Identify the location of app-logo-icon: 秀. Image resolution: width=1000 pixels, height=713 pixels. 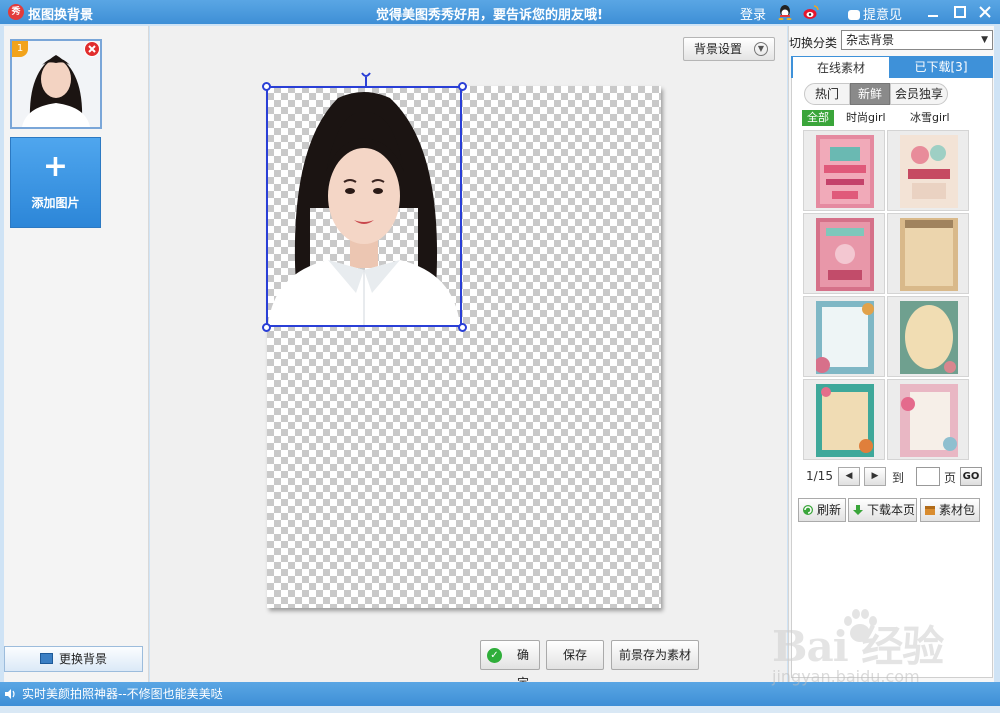
(16, 12).